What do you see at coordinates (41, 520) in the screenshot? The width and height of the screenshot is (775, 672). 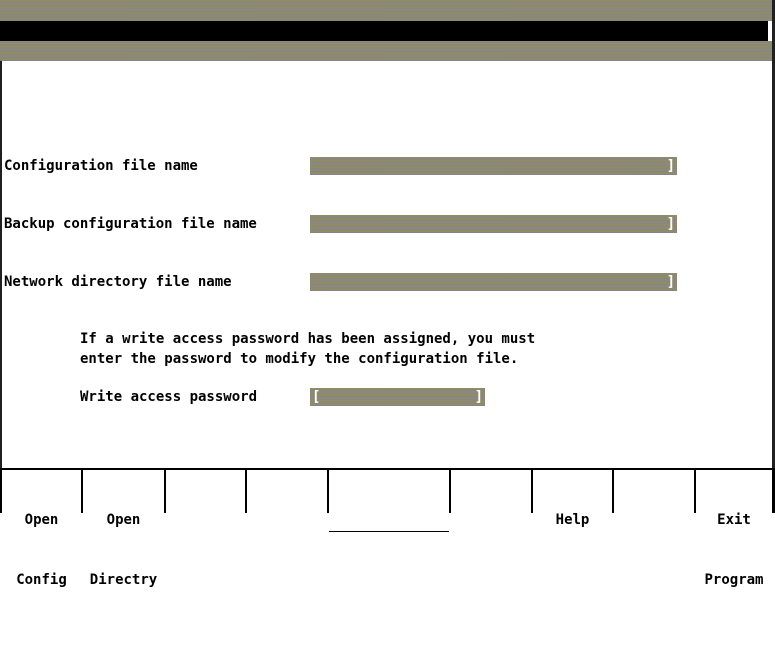 I see `f1-label-line-1: Open` at bounding box center [41, 520].